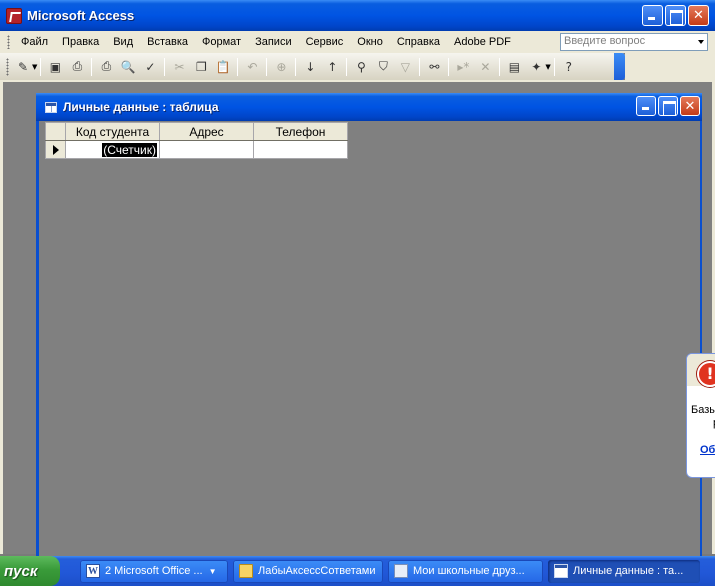 The width and height of the screenshot is (715, 586). Describe the element at coordinates (325, 42) in the screenshot. I see `menu-tools: Сервис` at that location.